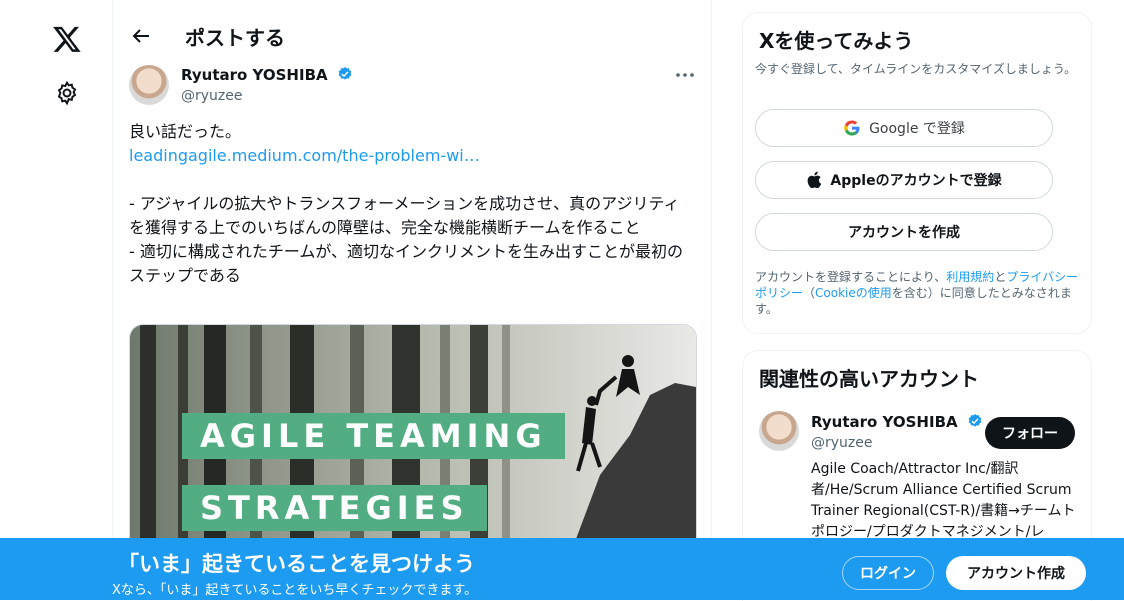  Describe the element at coordinates (334, 508) in the screenshot. I see `image-title-line2: STRATEGIES` at that location.